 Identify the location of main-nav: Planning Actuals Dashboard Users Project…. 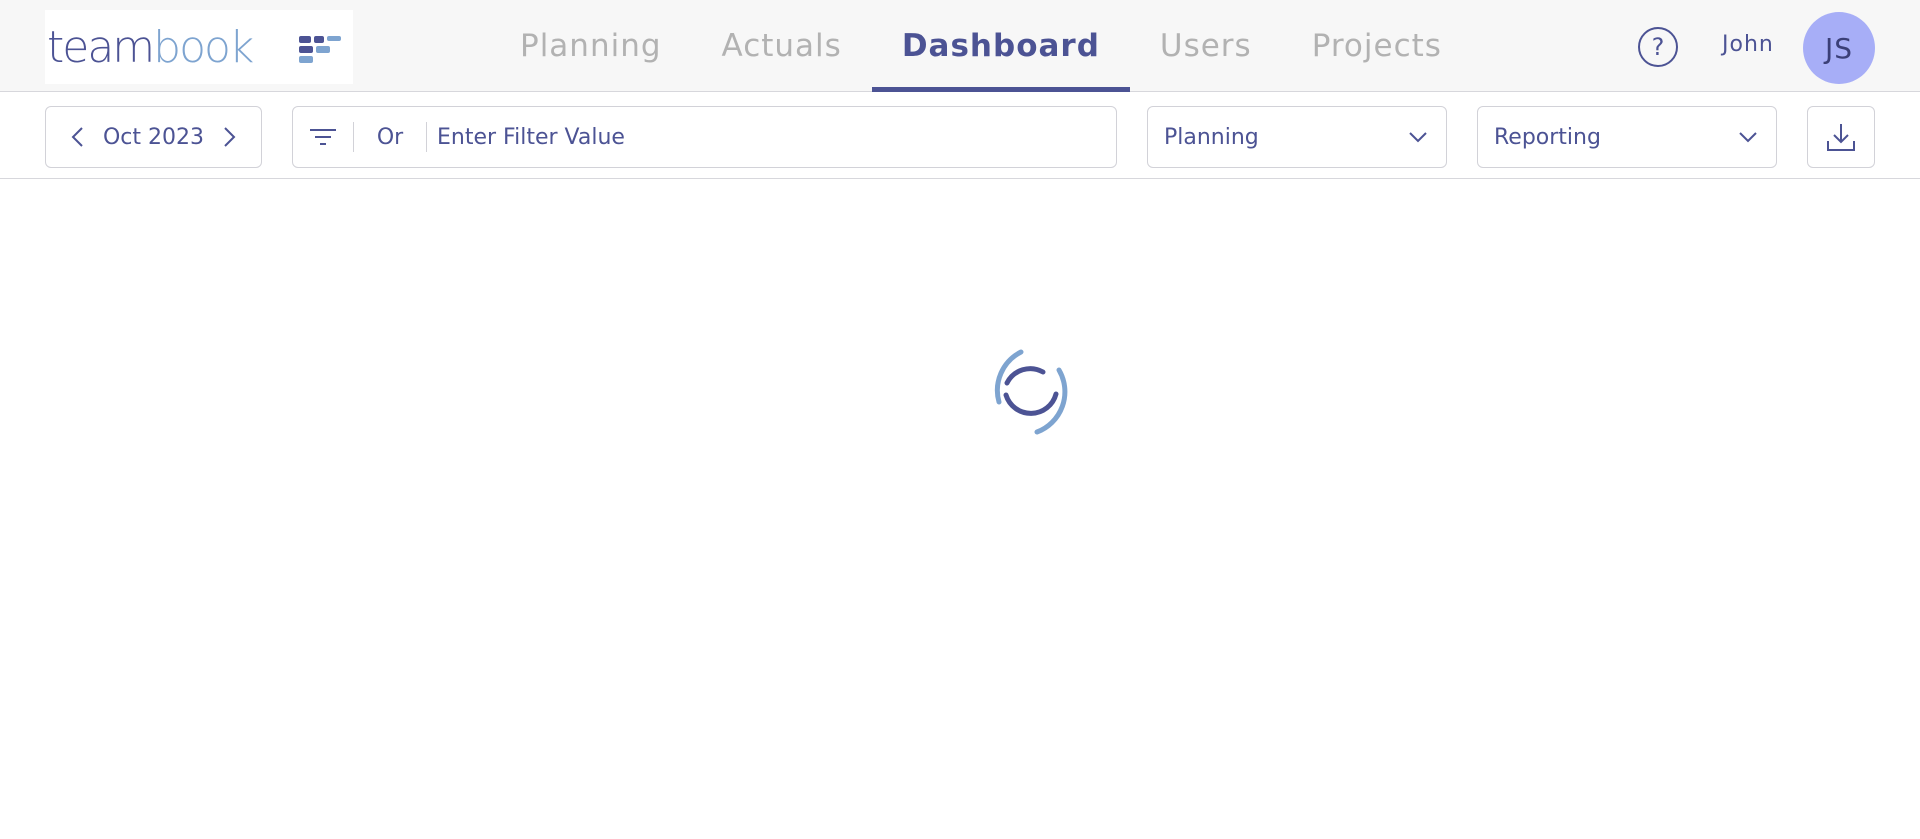
(981, 46).